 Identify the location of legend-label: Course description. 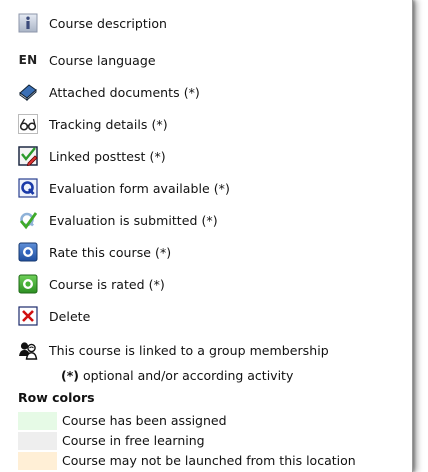
(108, 23).